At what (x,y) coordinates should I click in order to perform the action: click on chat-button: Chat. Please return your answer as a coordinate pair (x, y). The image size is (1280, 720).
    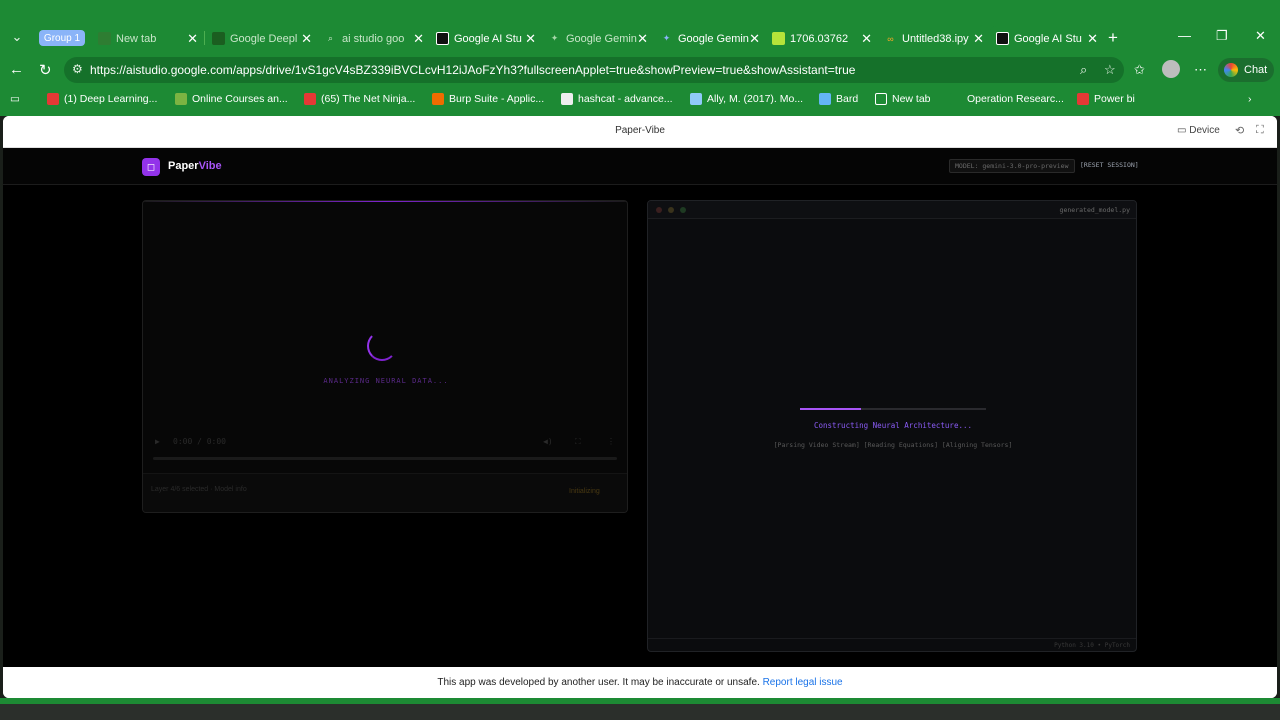
    Looking at the image, I should click on (1246, 70).